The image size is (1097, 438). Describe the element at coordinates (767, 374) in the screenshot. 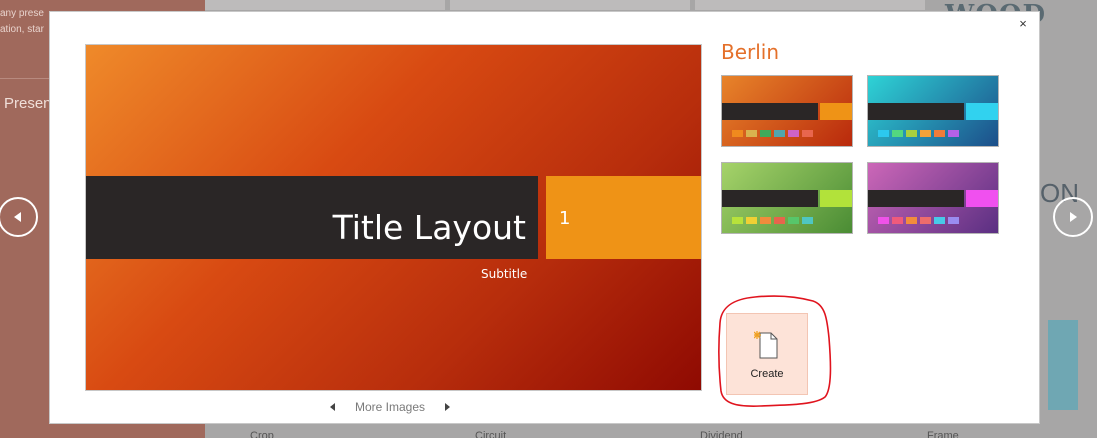

I see `create-label: Create` at that location.